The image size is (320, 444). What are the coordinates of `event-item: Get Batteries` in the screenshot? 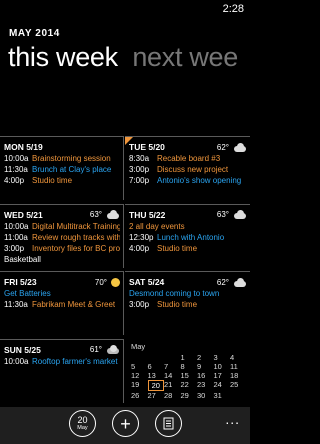 It's located at (62, 293).